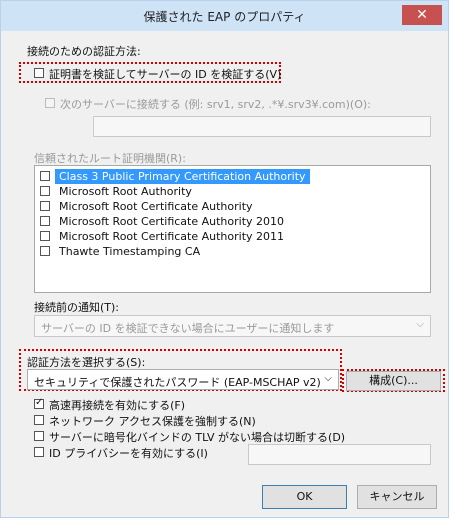 The image size is (451, 520). What do you see at coordinates (304, 497) in the screenshot?
I see `ok-button: OK` at bounding box center [304, 497].